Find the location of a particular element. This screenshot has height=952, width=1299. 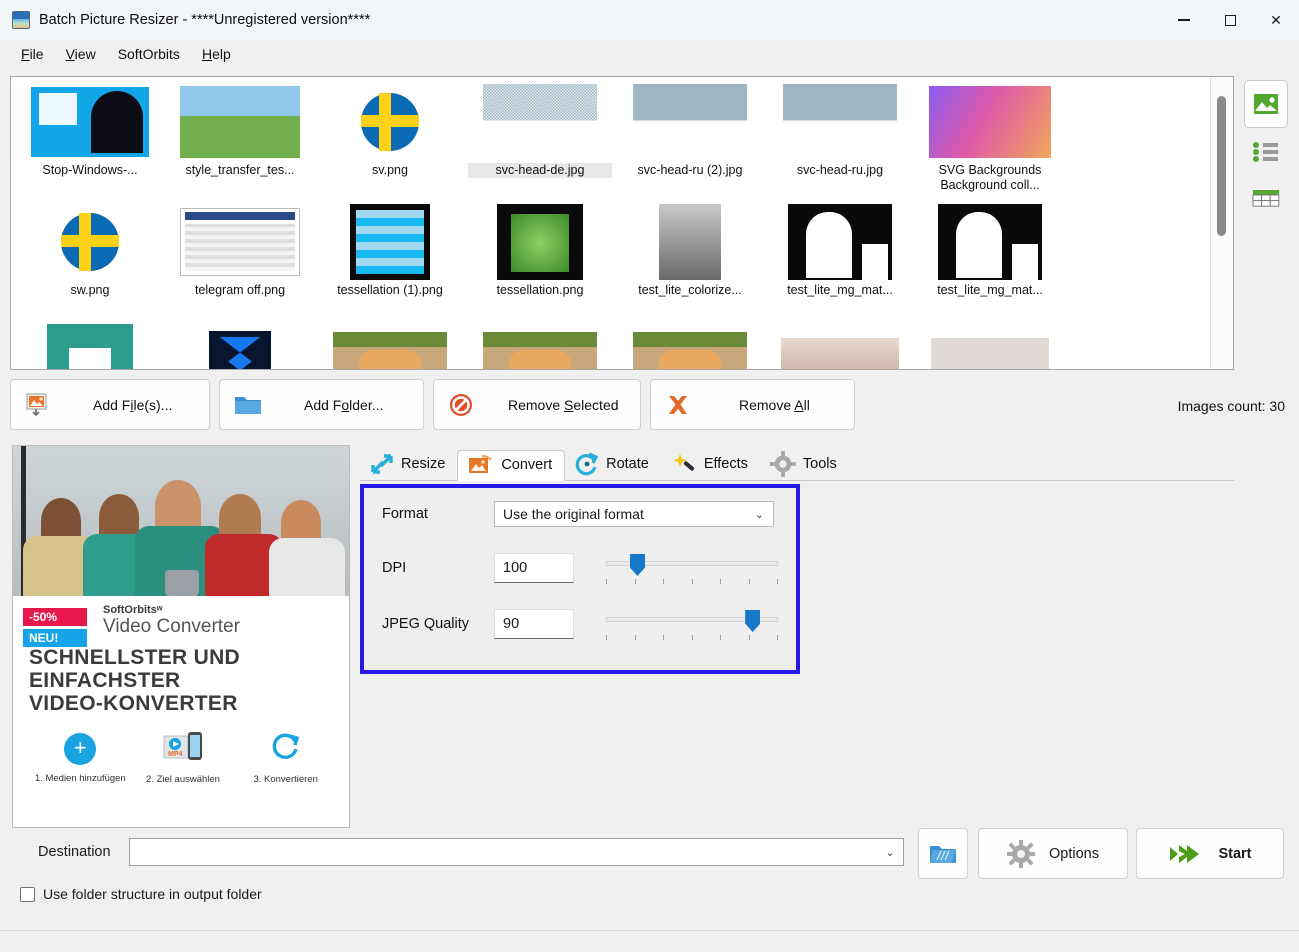

destination-row: Destination ⌄ is located at coordinates (471, 852).